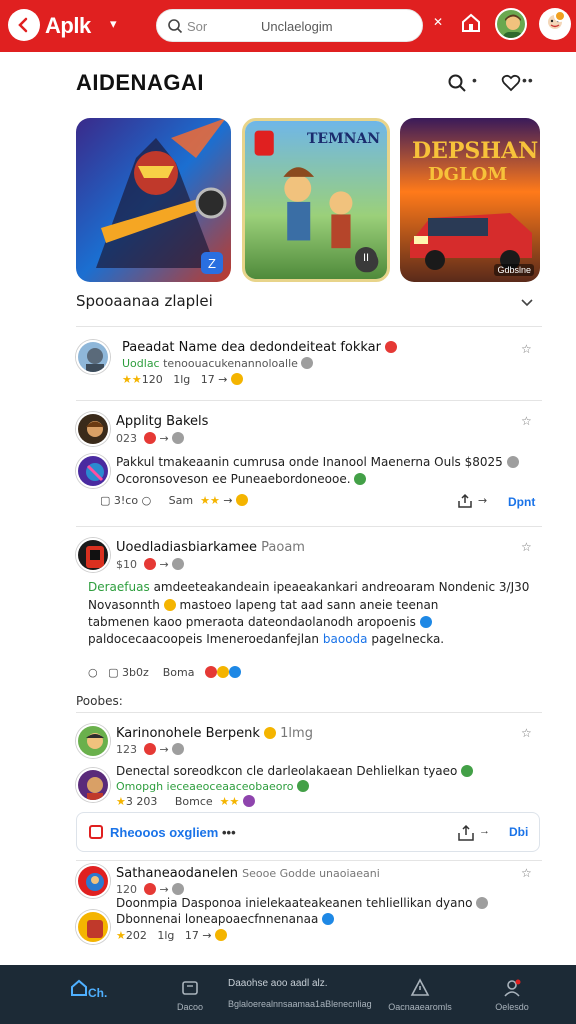 The height and width of the screenshot is (1024, 576). Describe the element at coordinates (278, 983) in the screenshot. I see `nav-center-title: Daaohse aoo aadl alz.` at that location.